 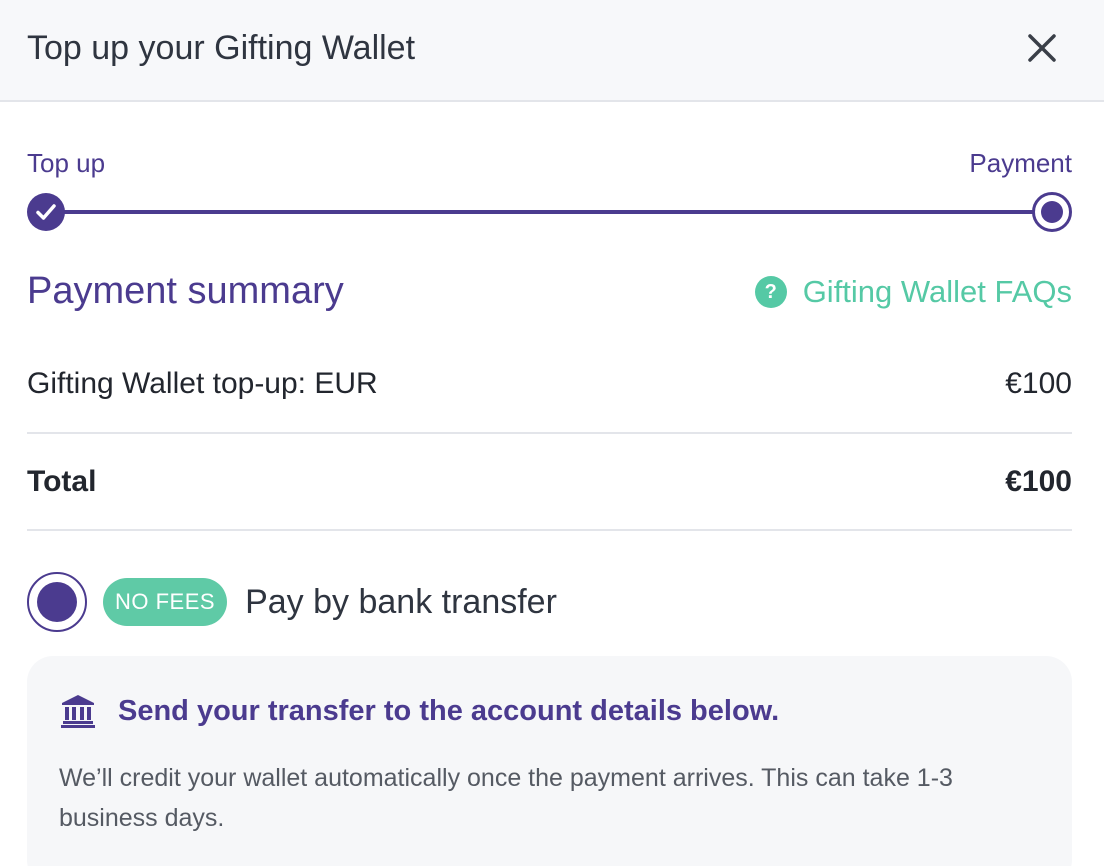 I want to click on step-current-dot, so click(x=1052, y=212).